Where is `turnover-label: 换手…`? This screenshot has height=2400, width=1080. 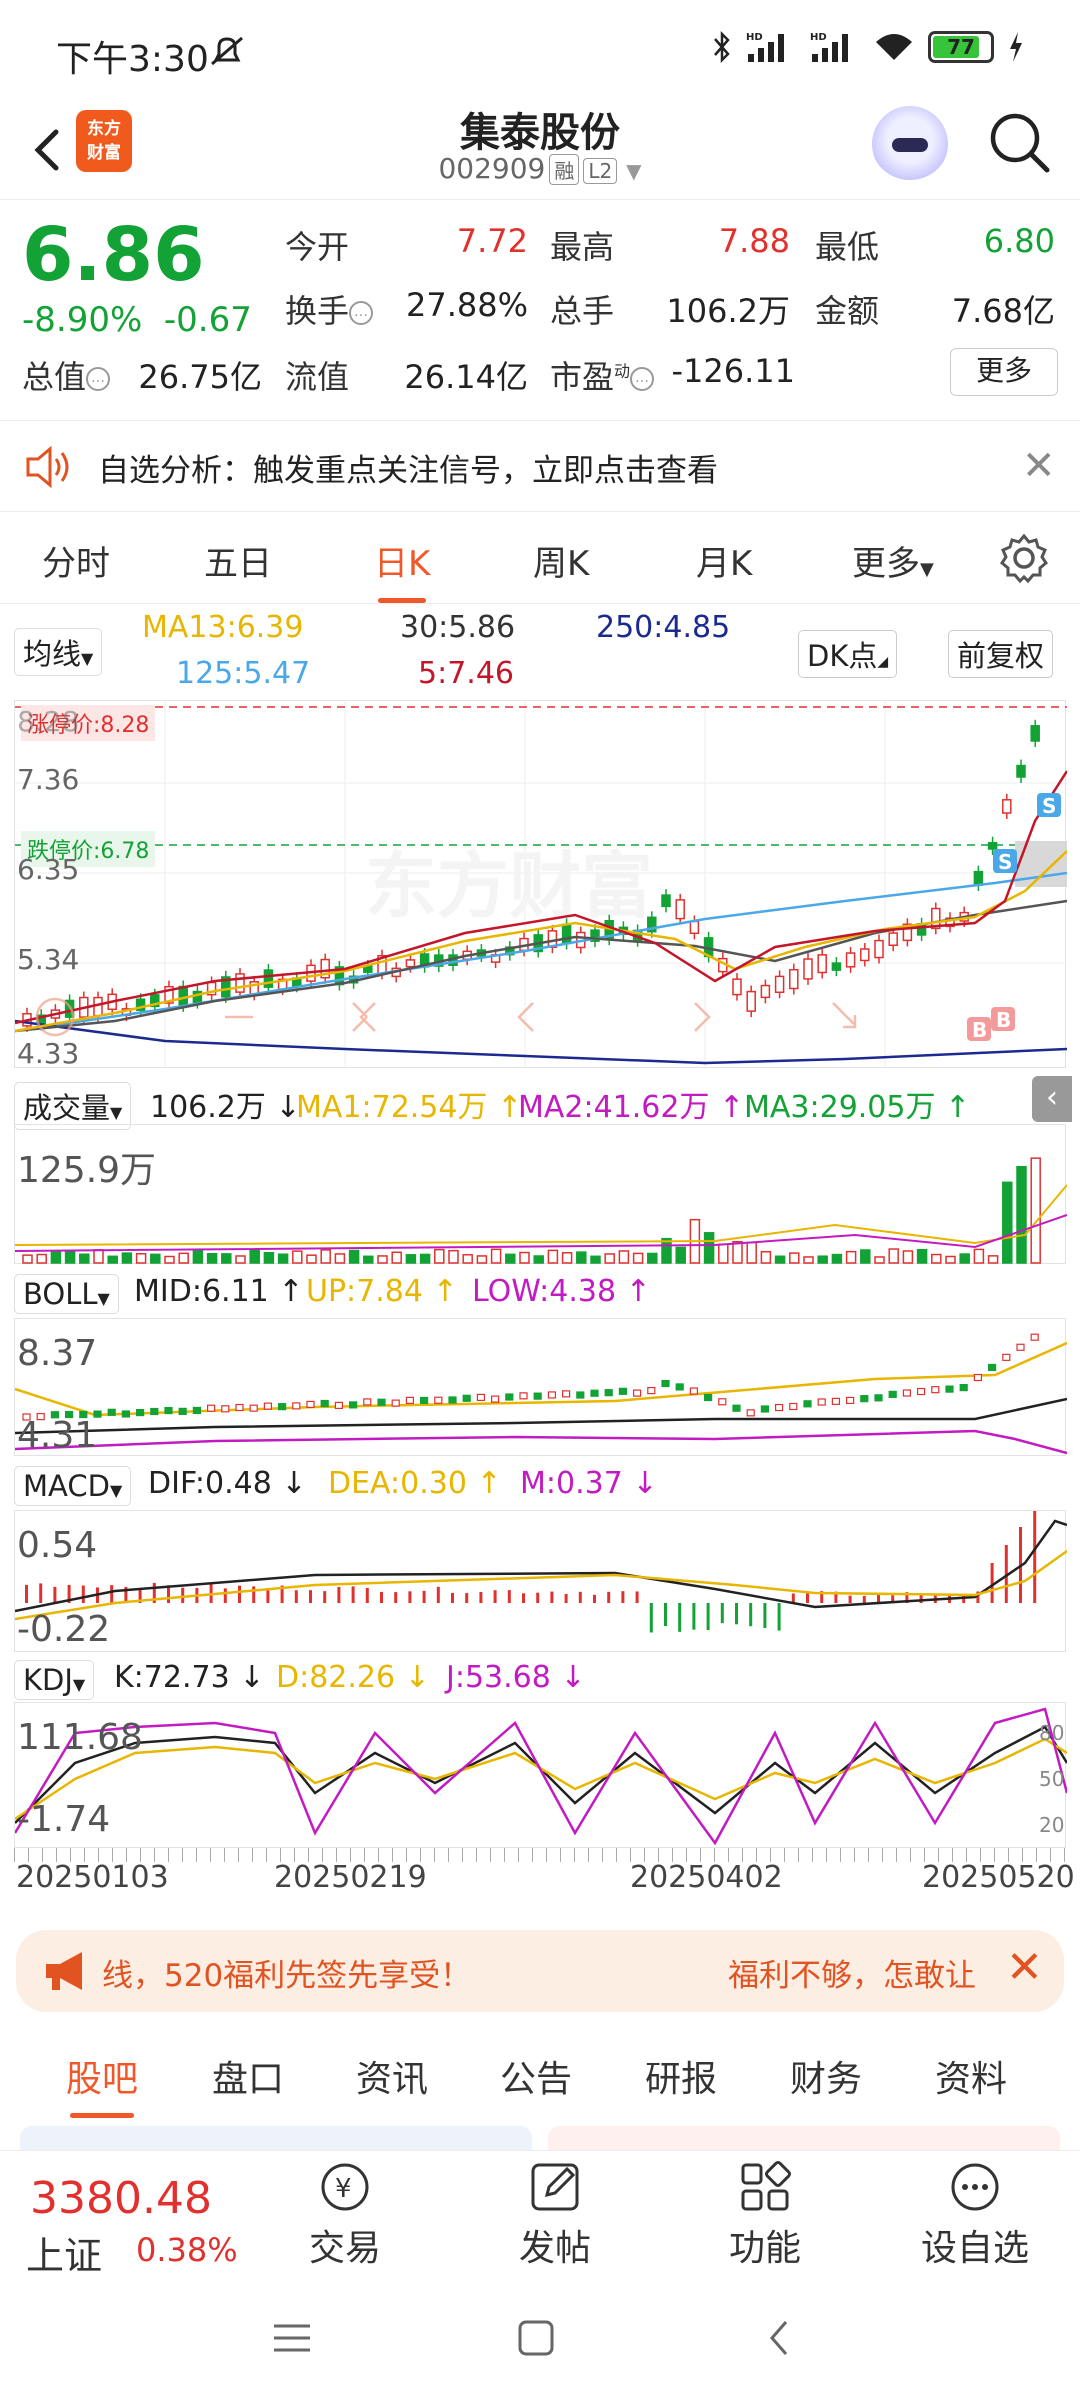 turnover-label: 换手… is located at coordinates (329, 309).